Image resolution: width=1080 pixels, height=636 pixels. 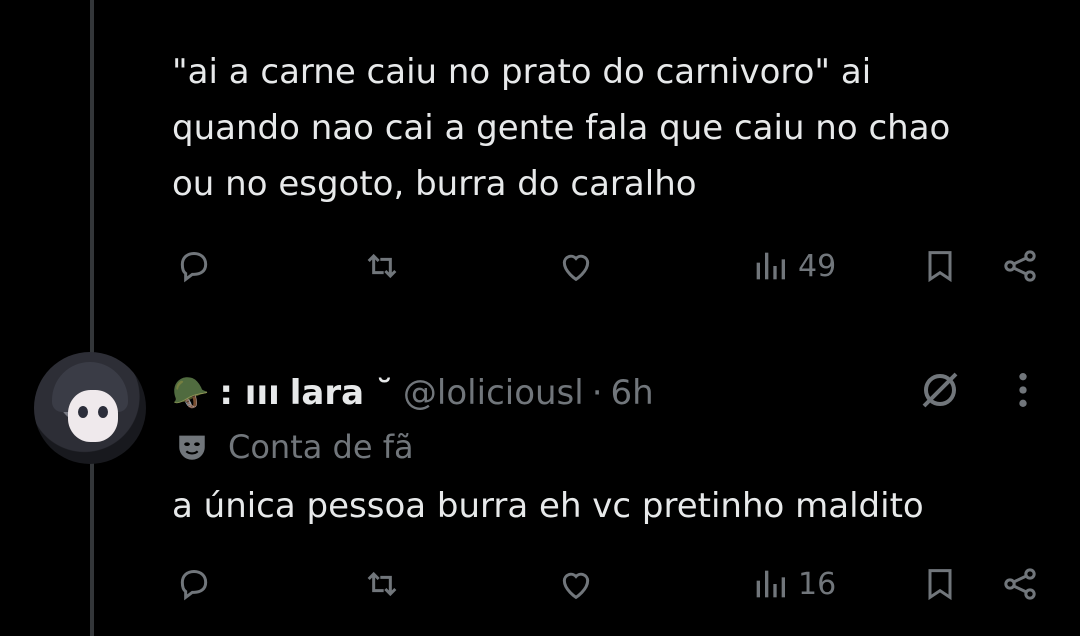 I want to click on post-1-views-button: 49, so click(x=793, y=266).